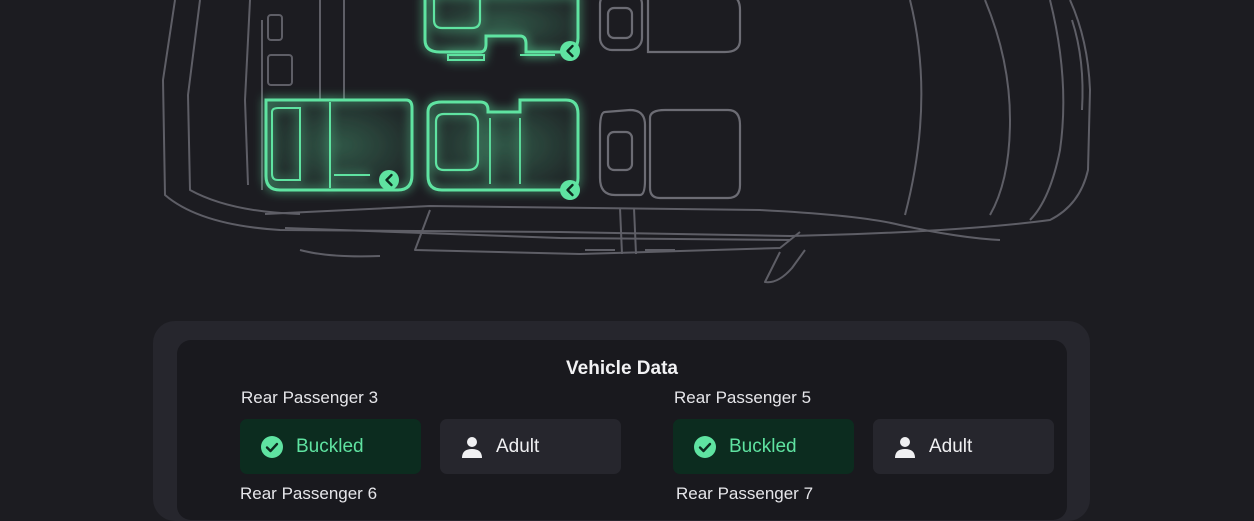 Image resolution: width=1254 pixels, height=521 pixels. I want to click on occupant-type-chip-rear-5: Adult, so click(963, 446).